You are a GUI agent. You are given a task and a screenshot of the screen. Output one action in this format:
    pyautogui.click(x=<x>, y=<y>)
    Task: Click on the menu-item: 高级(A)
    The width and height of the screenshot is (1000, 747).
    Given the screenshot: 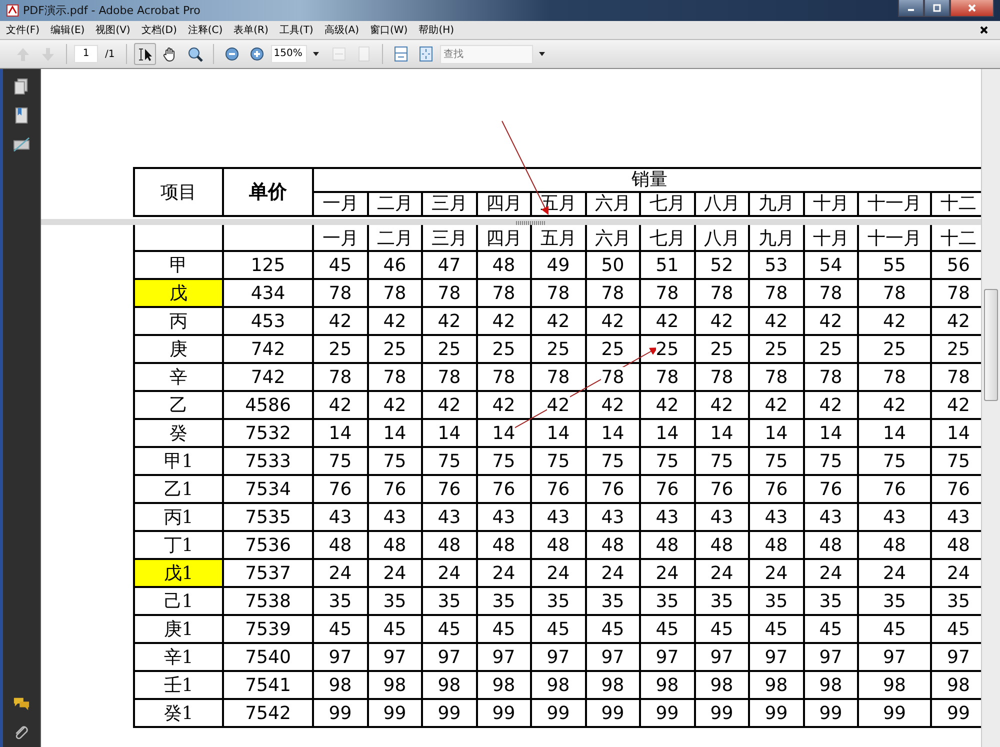 What is the action you would take?
    pyautogui.click(x=341, y=30)
    